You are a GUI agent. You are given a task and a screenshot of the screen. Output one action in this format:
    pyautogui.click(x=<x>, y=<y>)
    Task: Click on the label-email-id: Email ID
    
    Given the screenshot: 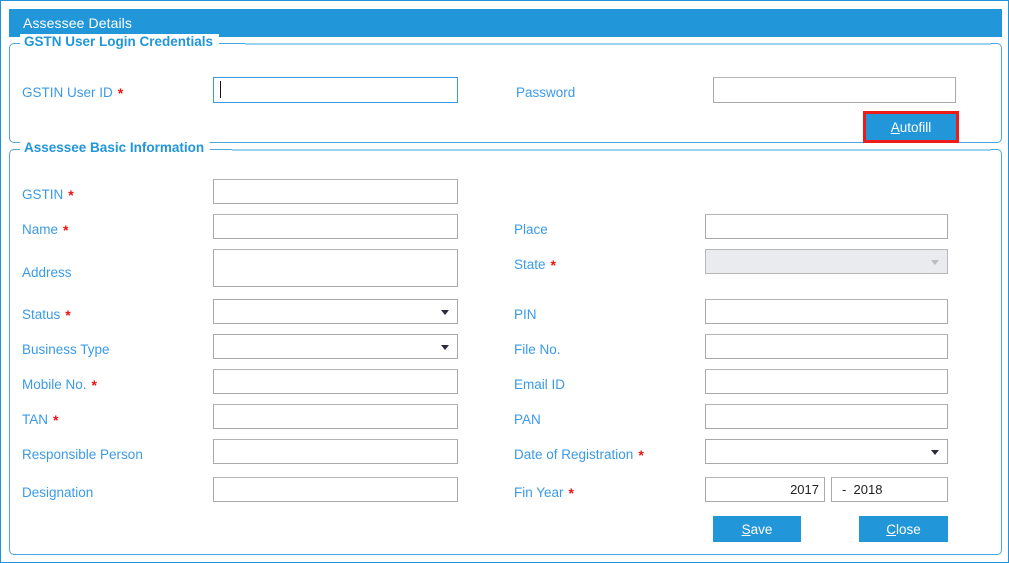 What is the action you would take?
    pyautogui.click(x=540, y=384)
    